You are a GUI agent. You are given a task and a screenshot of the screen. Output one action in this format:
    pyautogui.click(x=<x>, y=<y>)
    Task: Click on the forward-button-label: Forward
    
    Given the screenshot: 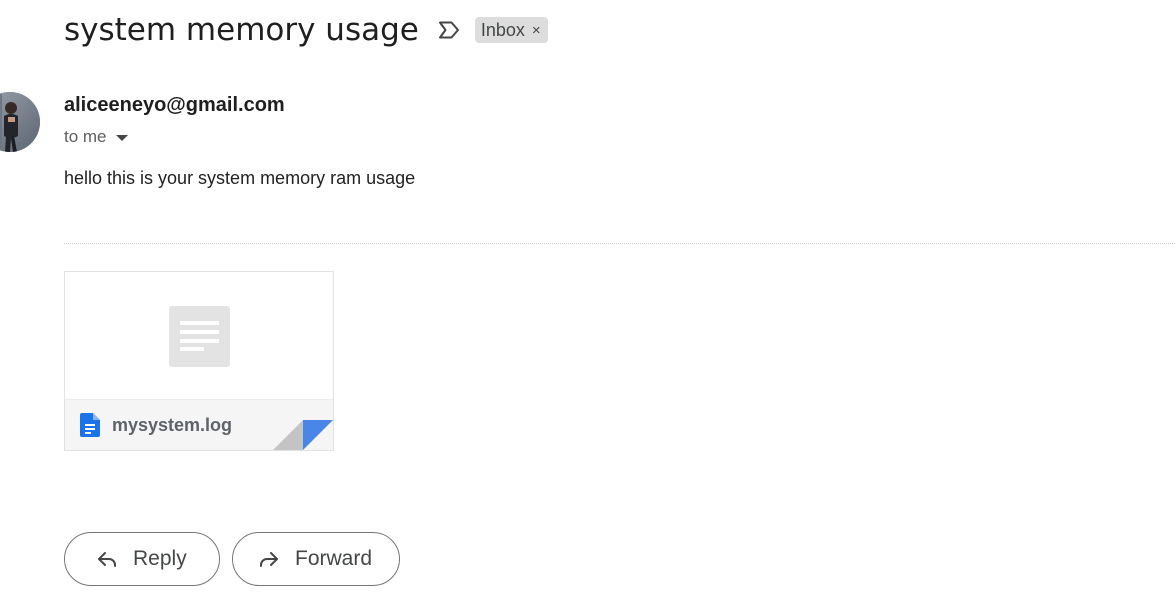 What is the action you would take?
    pyautogui.click(x=334, y=558)
    